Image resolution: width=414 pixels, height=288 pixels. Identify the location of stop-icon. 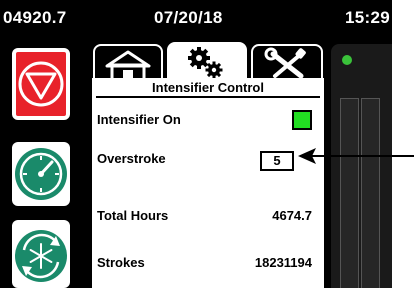
(41, 84).